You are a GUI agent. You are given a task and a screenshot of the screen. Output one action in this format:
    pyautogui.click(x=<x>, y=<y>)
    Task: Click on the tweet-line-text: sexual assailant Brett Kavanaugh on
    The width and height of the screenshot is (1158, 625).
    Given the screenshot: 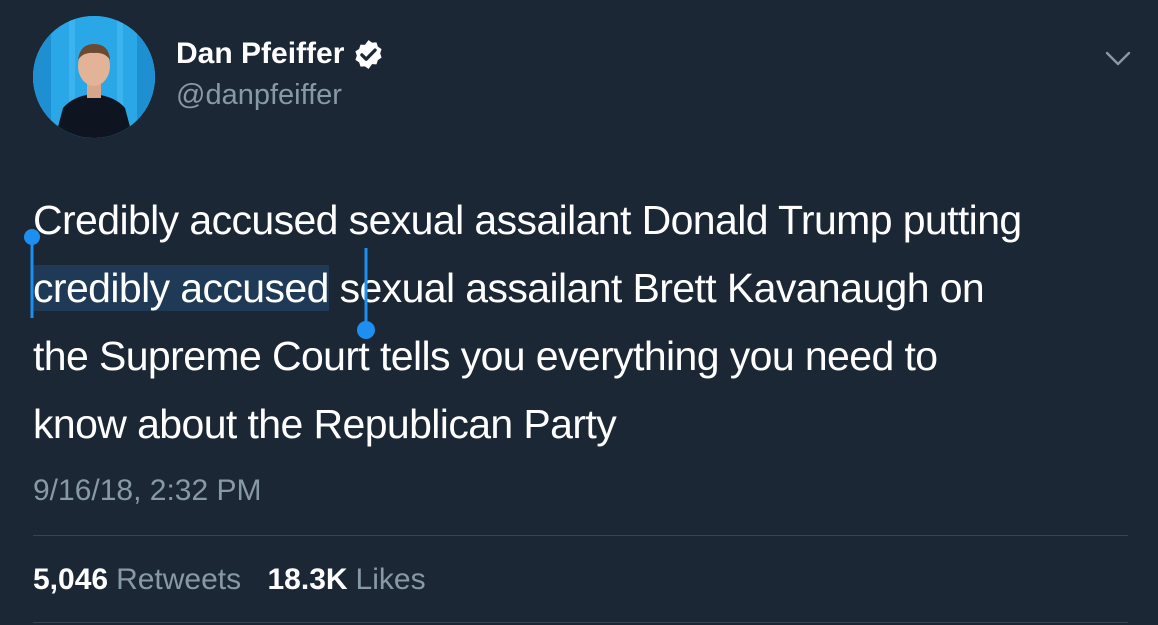 What is the action you would take?
    pyautogui.click(x=656, y=288)
    